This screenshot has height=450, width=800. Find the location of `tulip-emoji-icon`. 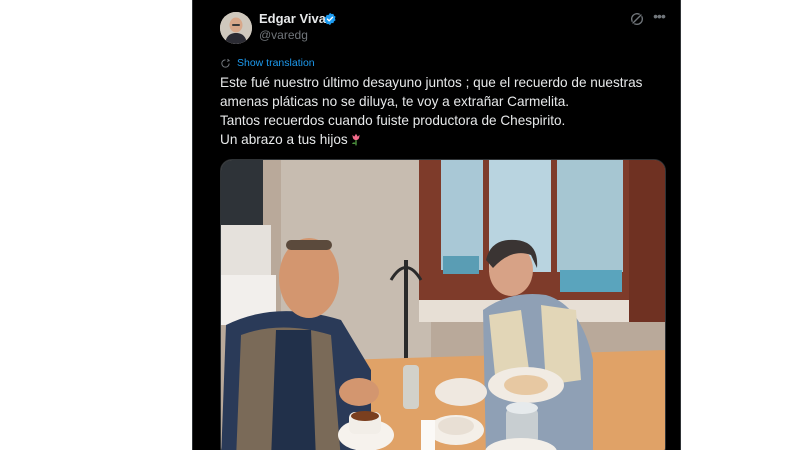

tulip-emoji-icon is located at coordinates (355, 139).